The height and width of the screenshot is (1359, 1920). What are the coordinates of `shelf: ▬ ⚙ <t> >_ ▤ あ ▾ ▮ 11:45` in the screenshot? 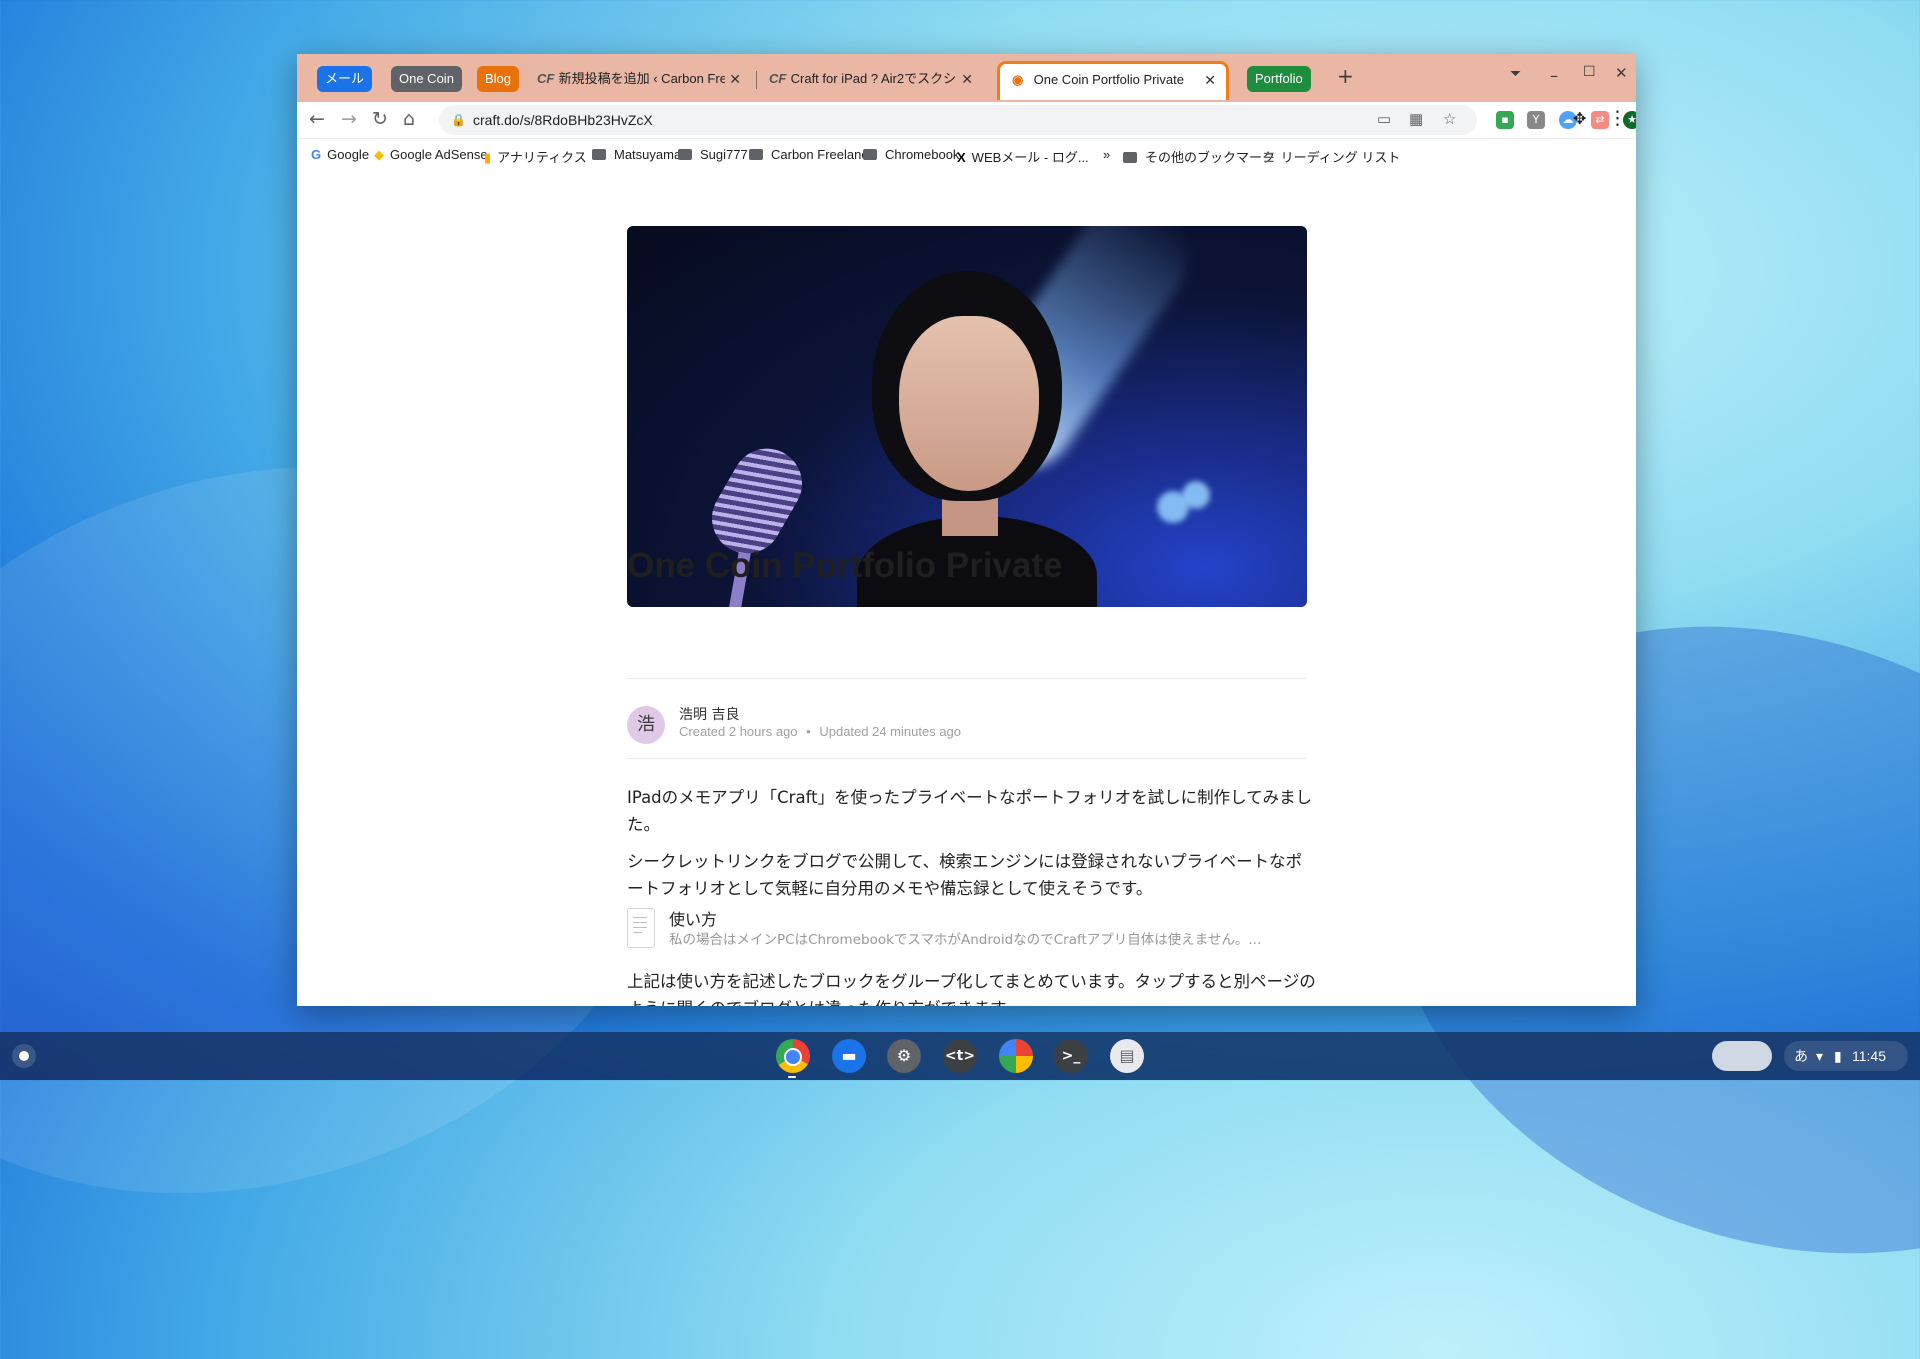 It's located at (960, 1056).